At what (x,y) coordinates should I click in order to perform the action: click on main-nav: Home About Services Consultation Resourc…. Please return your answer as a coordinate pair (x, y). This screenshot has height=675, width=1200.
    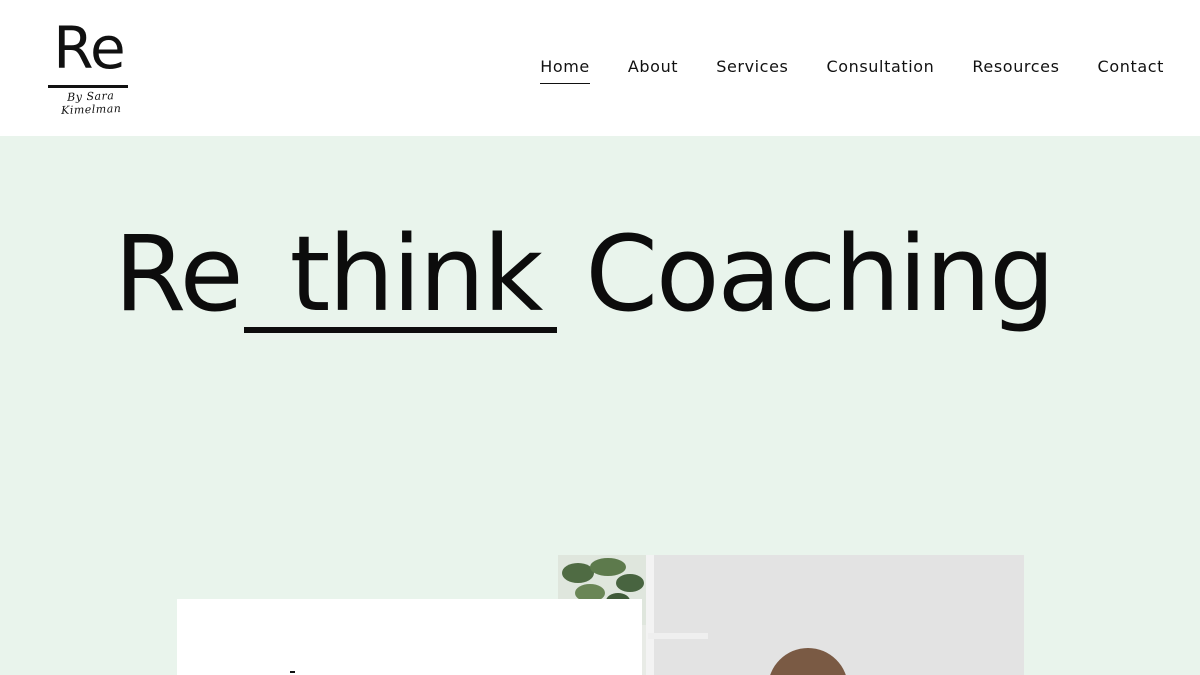
    Looking at the image, I should click on (833, 70).